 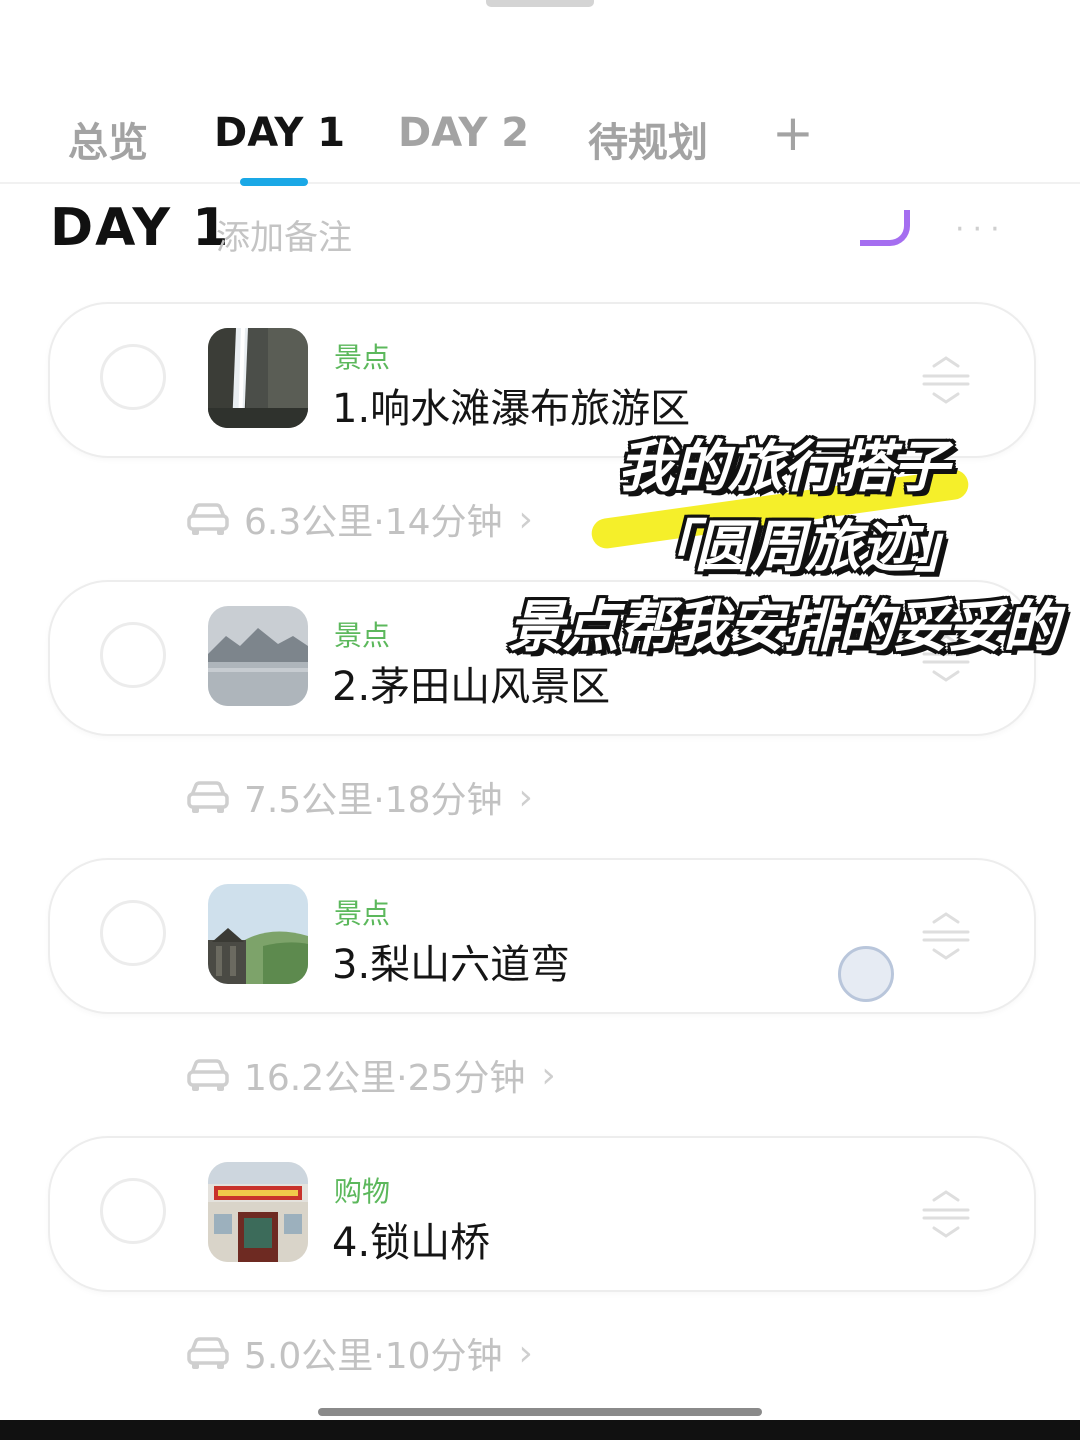 I want to click on stop-category: 购物, so click(x=362, y=1191).